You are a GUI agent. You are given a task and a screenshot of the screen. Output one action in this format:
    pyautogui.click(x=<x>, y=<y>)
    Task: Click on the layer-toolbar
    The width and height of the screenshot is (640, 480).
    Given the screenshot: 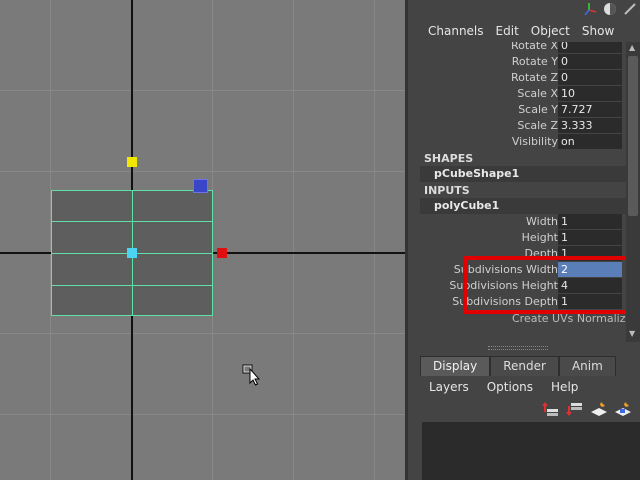 What is the action you would take?
    pyautogui.click(x=587, y=409)
    